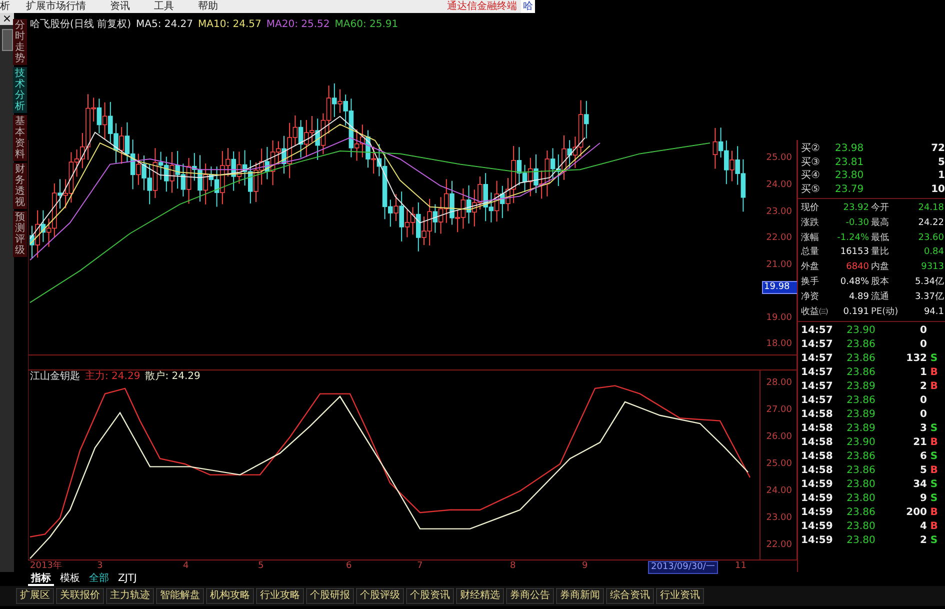 Image resolution: width=945 pixels, height=609 pixels. What do you see at coordinates (20, 138) in the screenshot?
I see `side-tab: 基本资料` at bounding box center [20, 138].